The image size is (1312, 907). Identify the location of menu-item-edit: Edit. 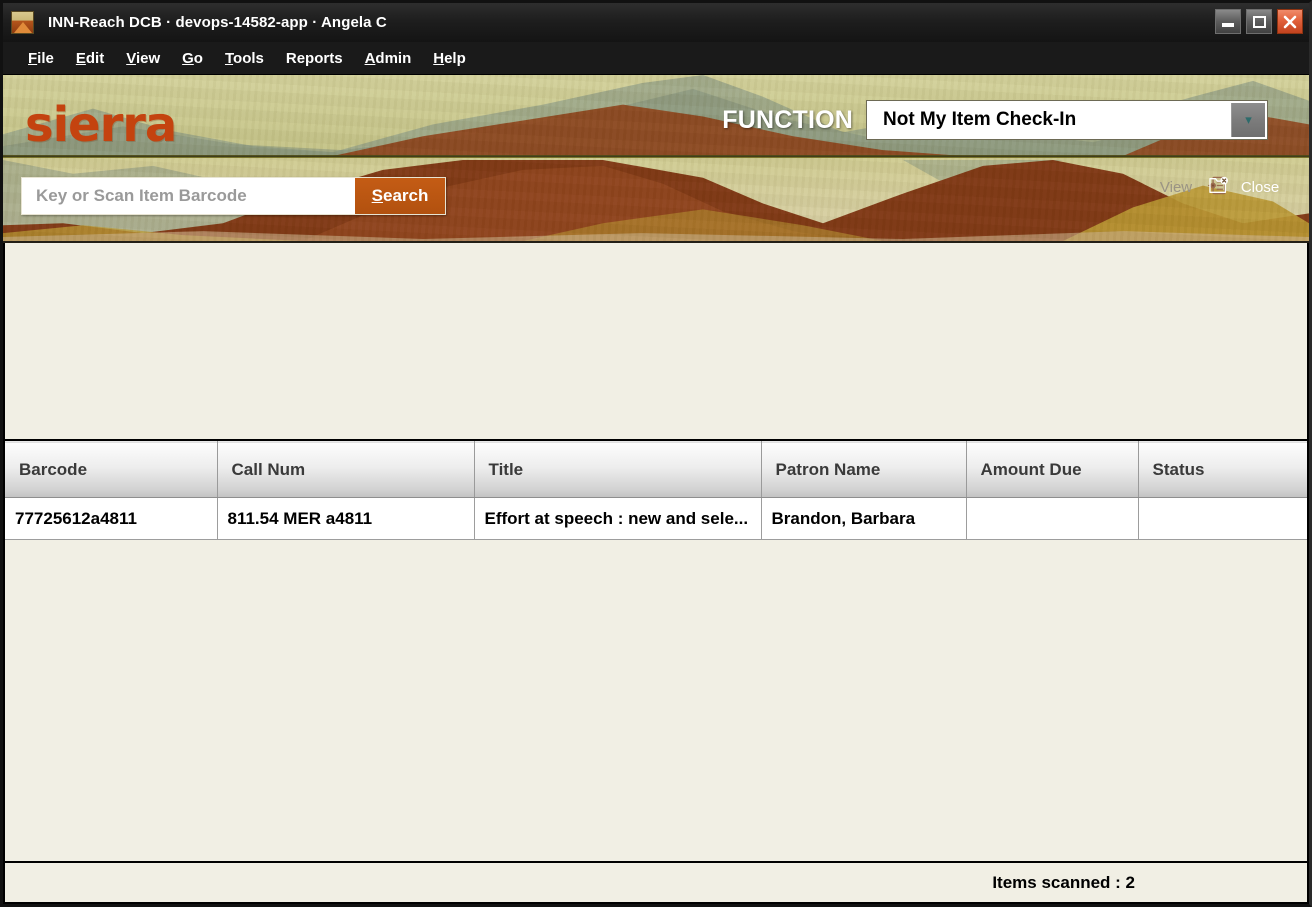
(90, 58).